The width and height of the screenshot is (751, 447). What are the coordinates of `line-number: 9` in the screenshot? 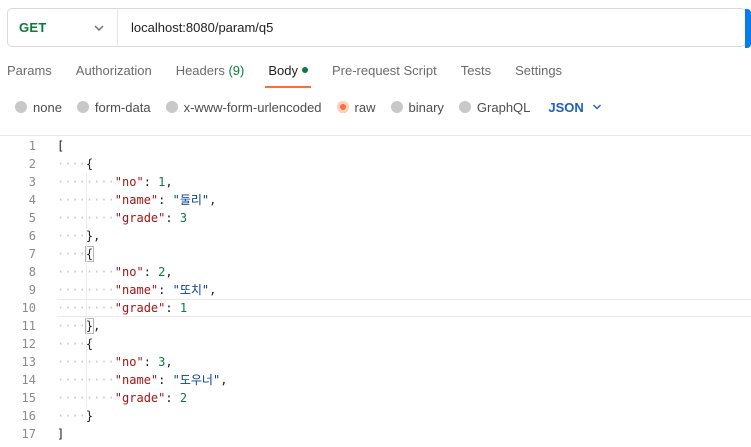 It's located at (32, 290).